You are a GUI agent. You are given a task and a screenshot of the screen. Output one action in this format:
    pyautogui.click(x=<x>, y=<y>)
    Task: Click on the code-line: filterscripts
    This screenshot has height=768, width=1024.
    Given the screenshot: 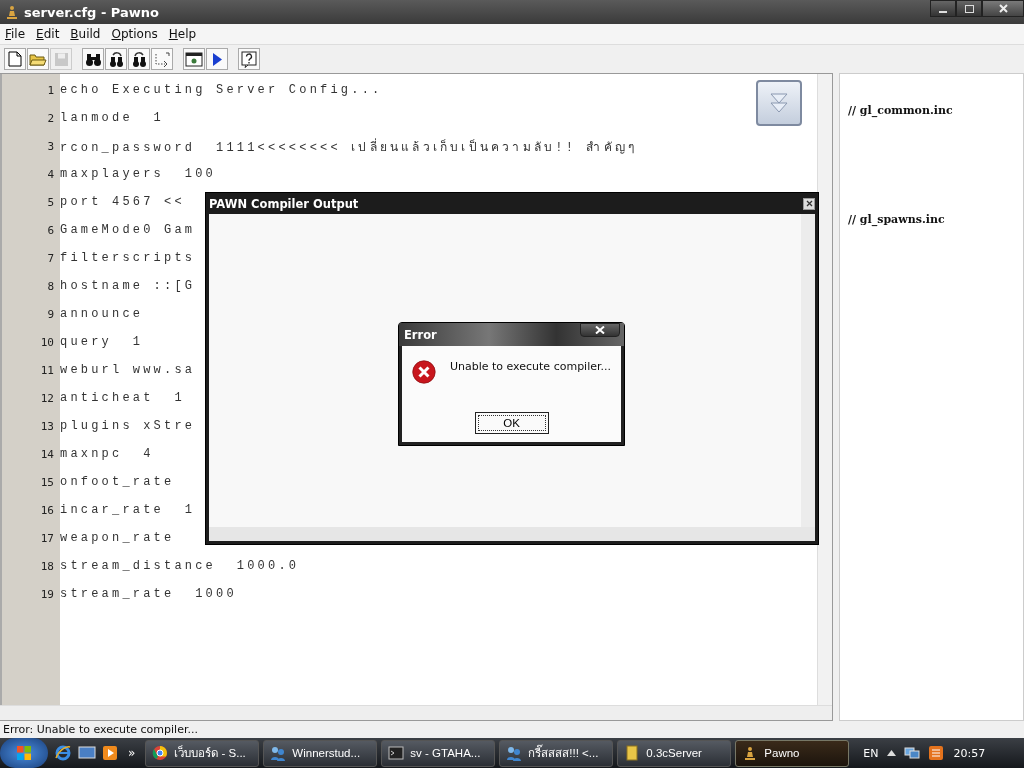 What is the action you would take?
    pyautogui.click(x=127, y=258)
    